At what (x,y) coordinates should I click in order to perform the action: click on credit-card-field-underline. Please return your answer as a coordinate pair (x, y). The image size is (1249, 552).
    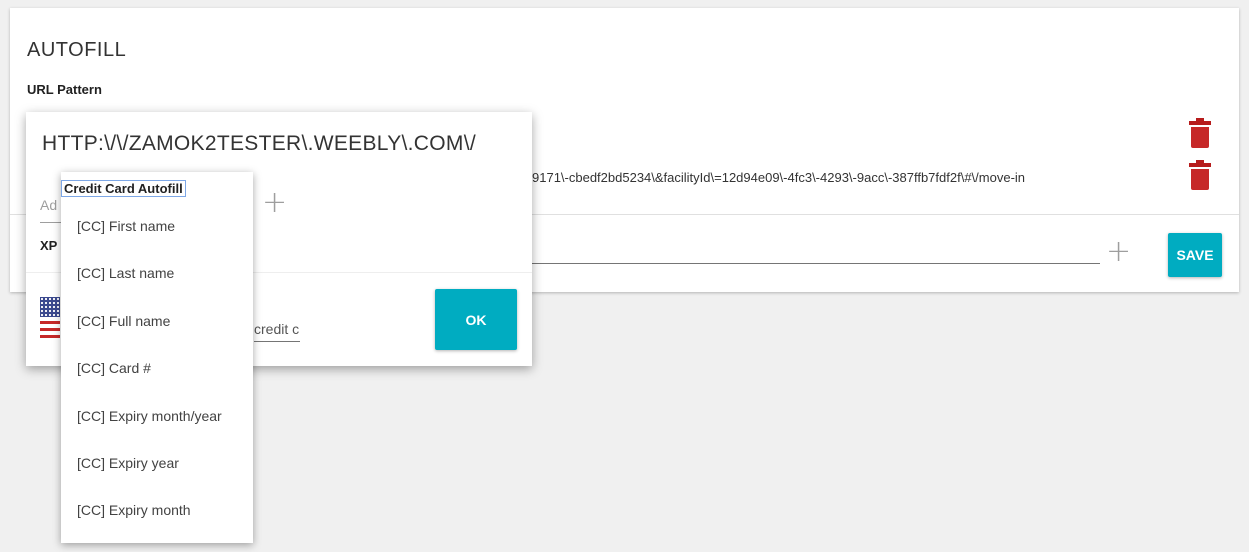
    Looking at the image, I should click on (277, 341).